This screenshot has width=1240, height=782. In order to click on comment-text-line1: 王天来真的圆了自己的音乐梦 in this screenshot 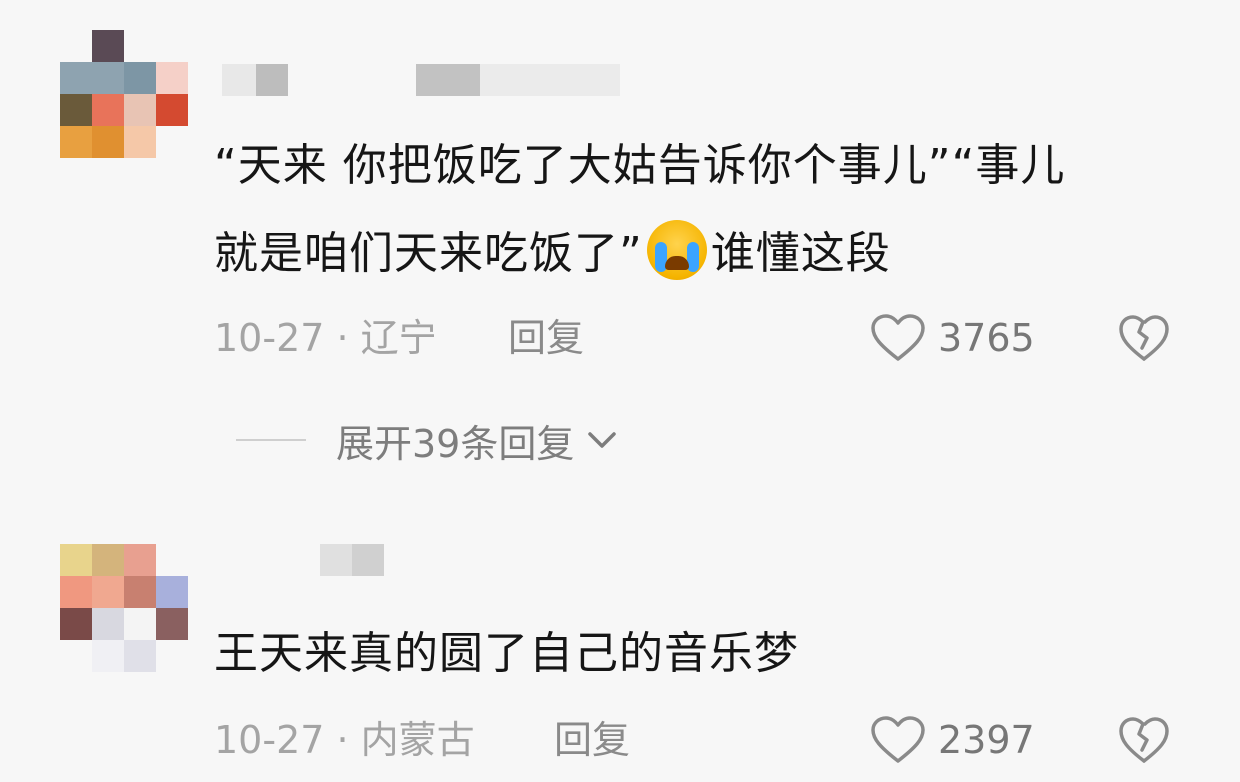, I will do `click(506, 653)`.